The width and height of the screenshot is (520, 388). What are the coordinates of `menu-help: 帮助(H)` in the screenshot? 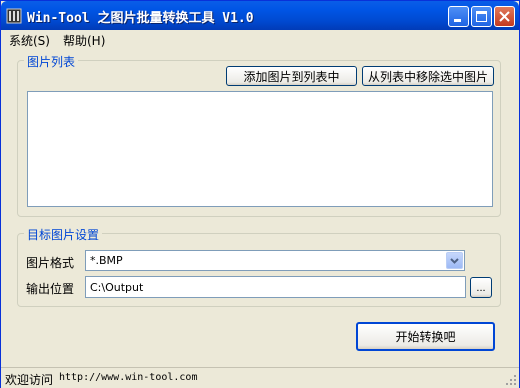 It's located at (84, 40).